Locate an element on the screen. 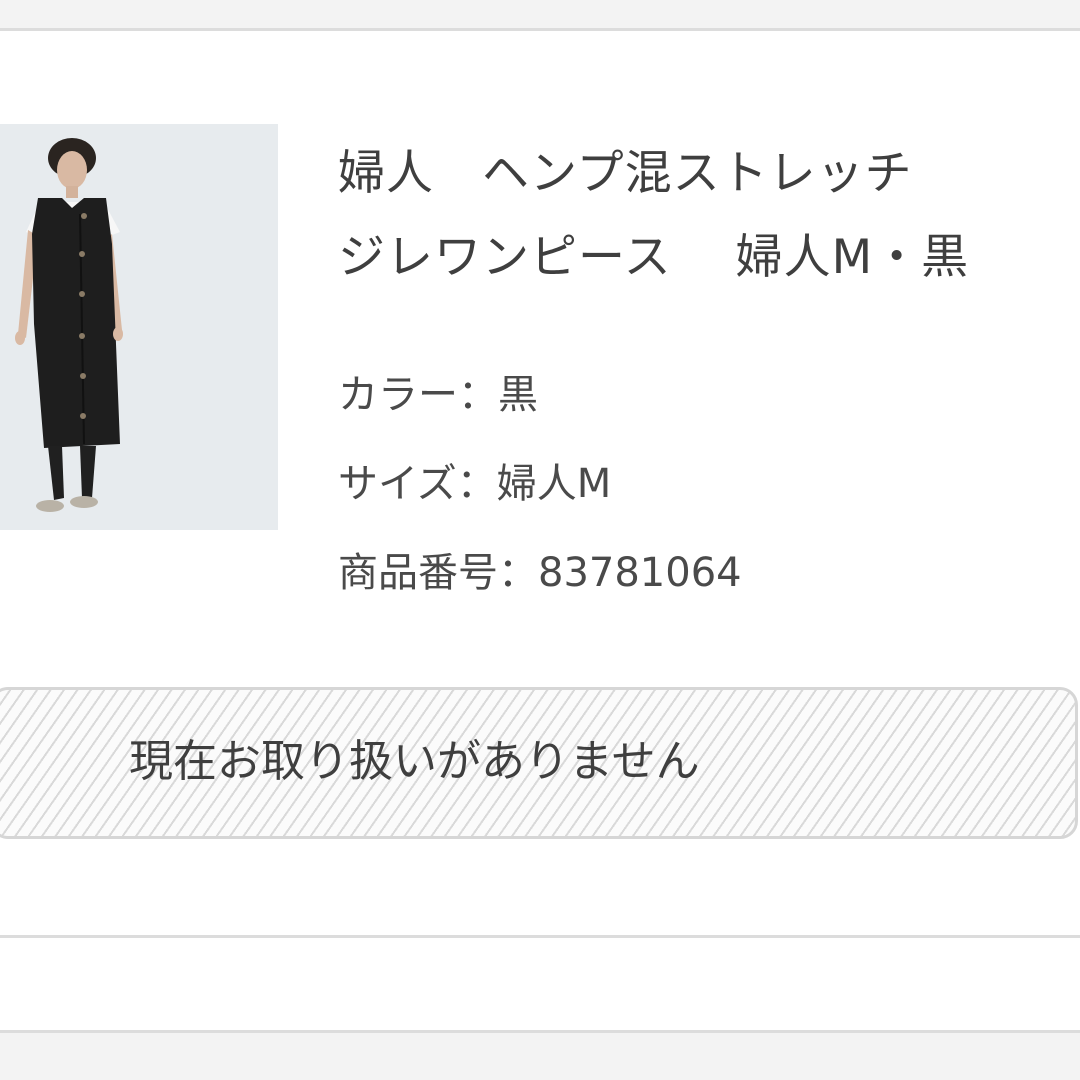  product-title: 婦人 ヘンプ混ストレッチ ジレワンピース 婦人M・黒 is located at coordinates (698, 216).